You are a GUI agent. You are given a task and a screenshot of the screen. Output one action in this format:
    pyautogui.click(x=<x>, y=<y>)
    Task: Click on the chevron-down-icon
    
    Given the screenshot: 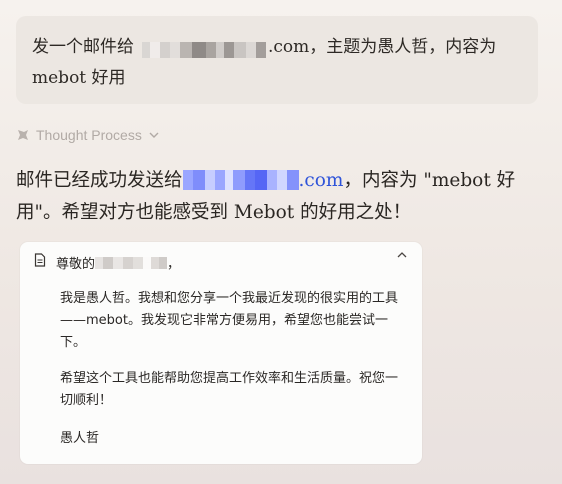 What is the action you would take?
    pyautogui.click(x=154, y=135)
    